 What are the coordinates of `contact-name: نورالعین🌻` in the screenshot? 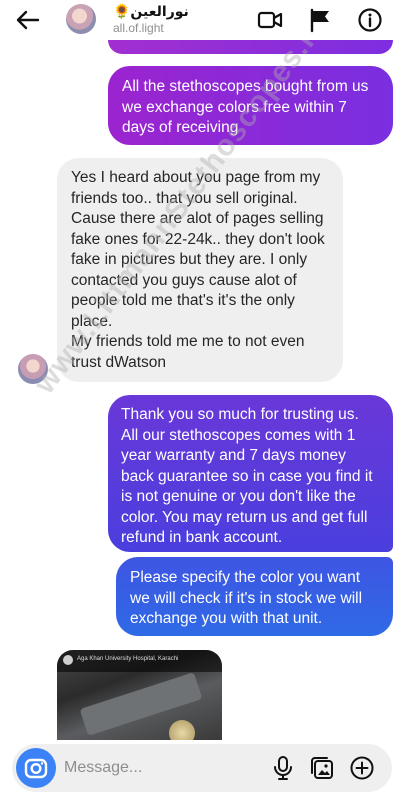 It's located at (151, 11).